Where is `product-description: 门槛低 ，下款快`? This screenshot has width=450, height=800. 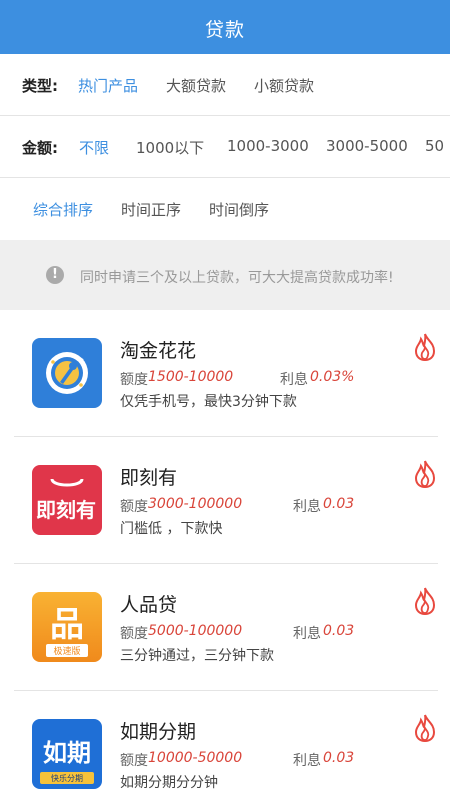
product-description: 门槛低 ，下款快 is located at coordinates (171, 529).